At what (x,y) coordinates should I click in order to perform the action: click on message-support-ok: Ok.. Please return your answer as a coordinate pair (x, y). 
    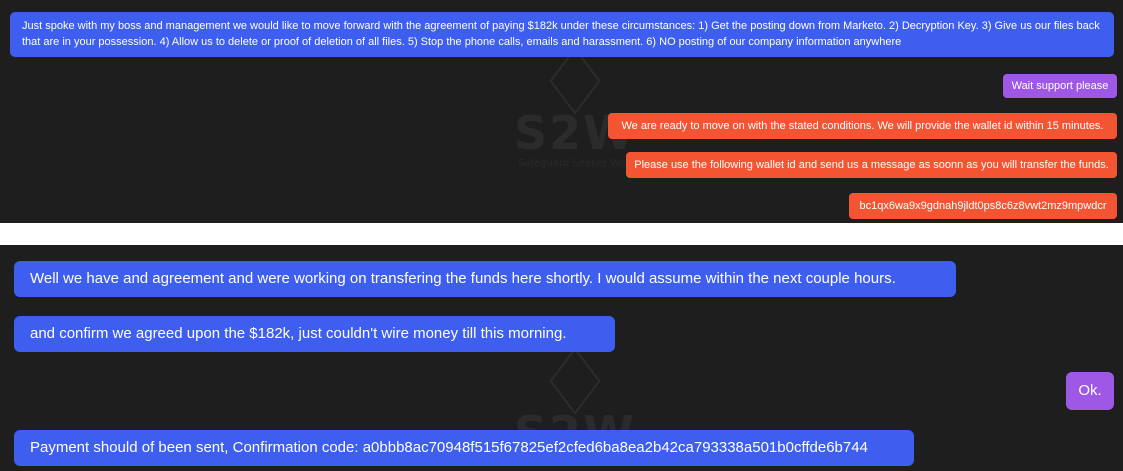
    Looking at the image, I should click on (1090, 391).